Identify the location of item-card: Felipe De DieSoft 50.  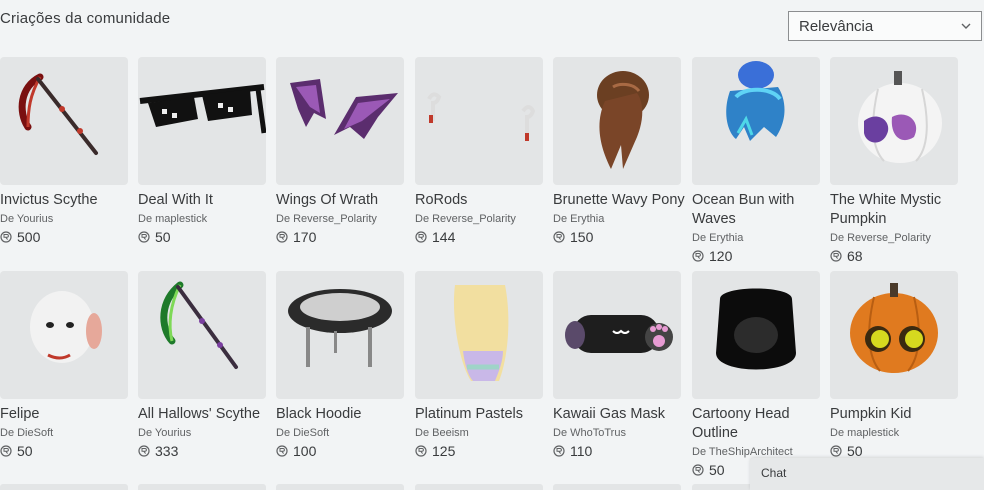
(64, 365).